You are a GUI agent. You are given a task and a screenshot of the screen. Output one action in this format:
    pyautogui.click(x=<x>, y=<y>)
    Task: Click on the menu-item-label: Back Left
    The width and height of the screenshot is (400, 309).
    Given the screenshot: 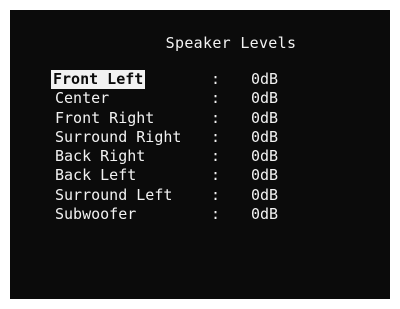 What is the action you would take?
    pyautogui.click(x=96, y=175)
    